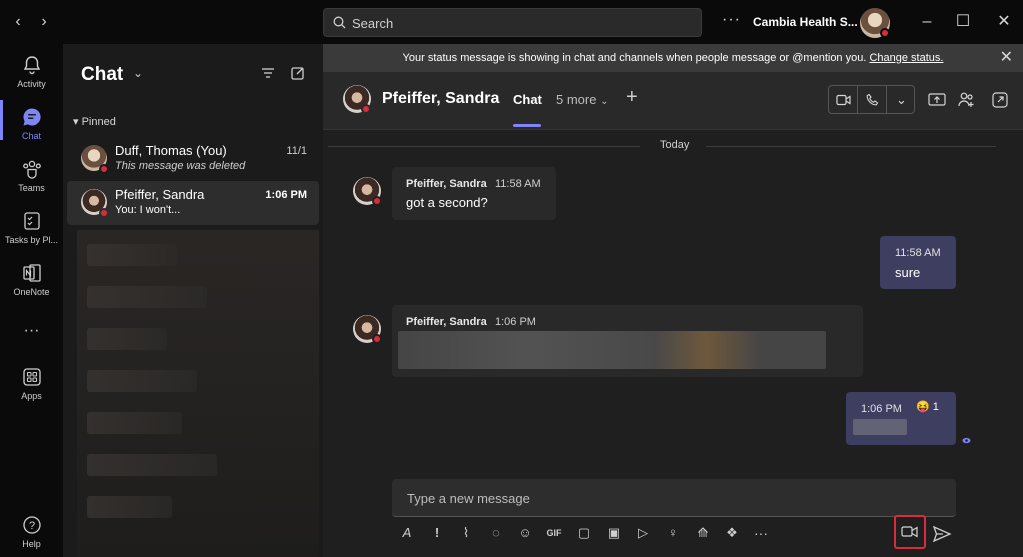 The height and width of the screenshot is (557, 1023). Describe the element at coordinates (440, 99) in the screenshot. I see `chat-header-name: Pfeiffer, Sandra` at that location.